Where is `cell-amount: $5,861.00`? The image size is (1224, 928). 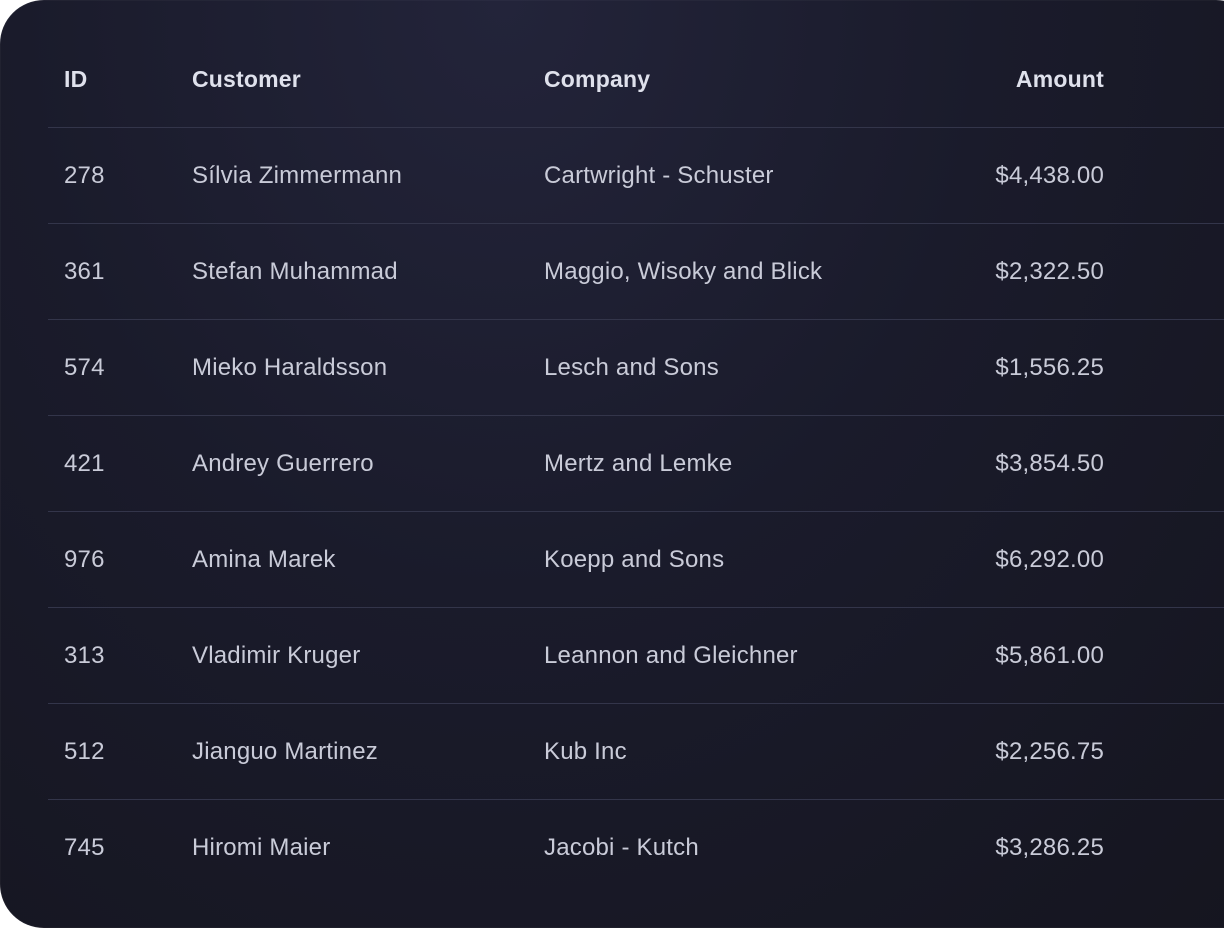 cell-amount: $5,861.00 is located at coordinates (1049, 655).